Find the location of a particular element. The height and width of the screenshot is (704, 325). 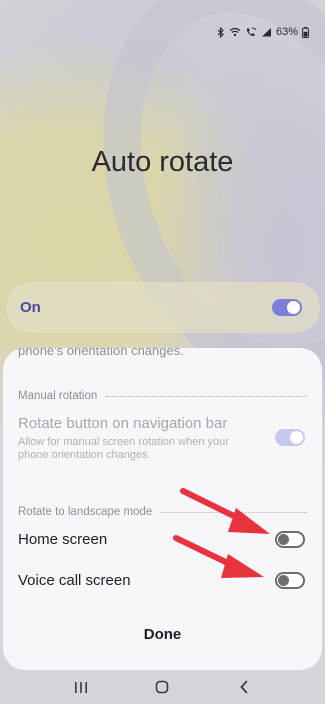

arrow-to-home-toggle is located at coordinates (225, 511).